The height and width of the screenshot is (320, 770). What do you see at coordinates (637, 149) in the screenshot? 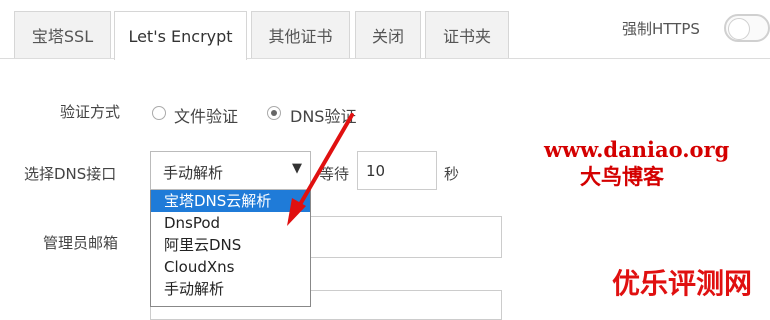
I see `watermark-site: www.daniao.org` at bounding box center [637, 149].